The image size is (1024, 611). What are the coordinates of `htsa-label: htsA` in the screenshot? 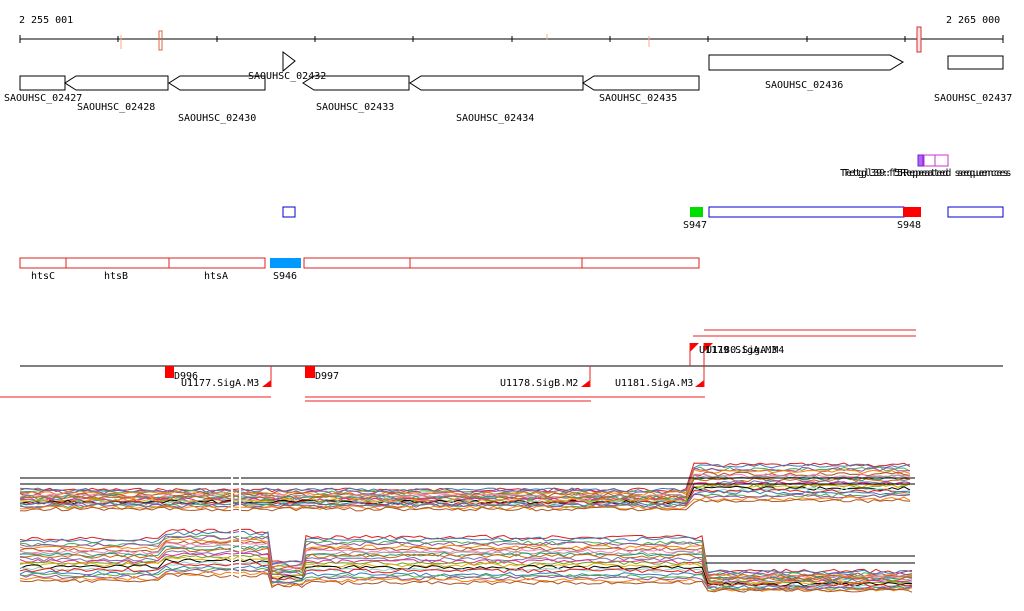 It's located at (216, 276).